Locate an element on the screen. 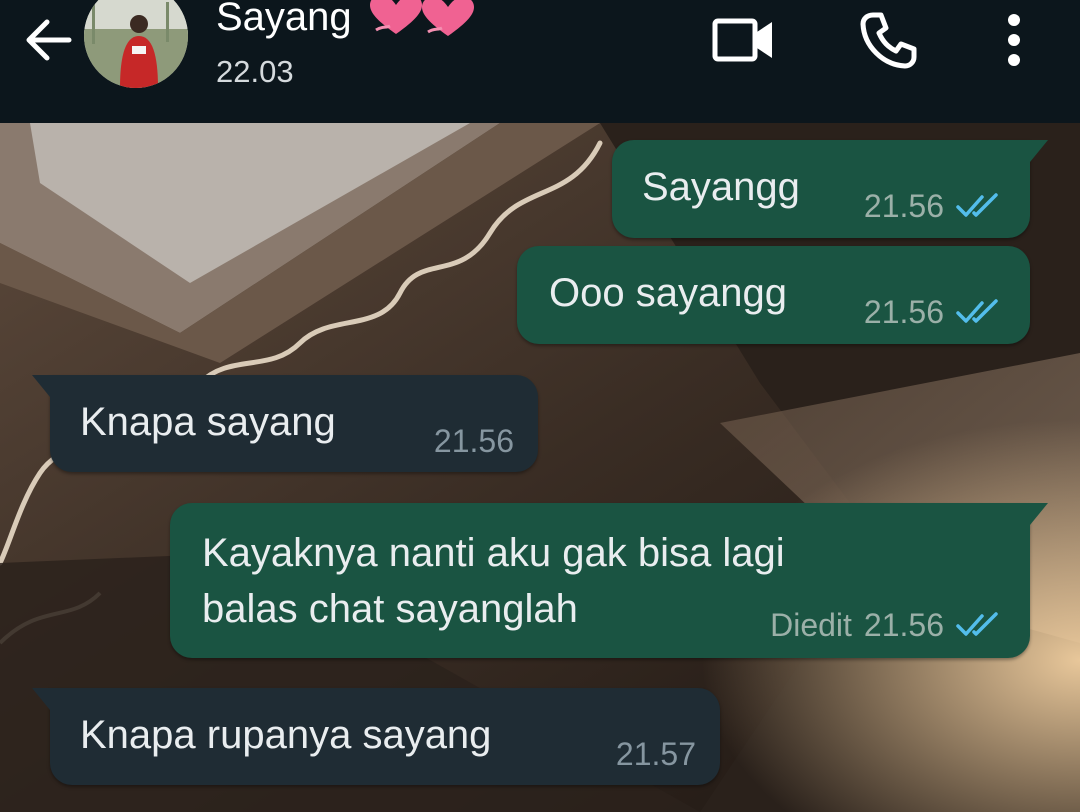 The image size is (1080, 812). more-options-button is located at coordinates (1014, 40).